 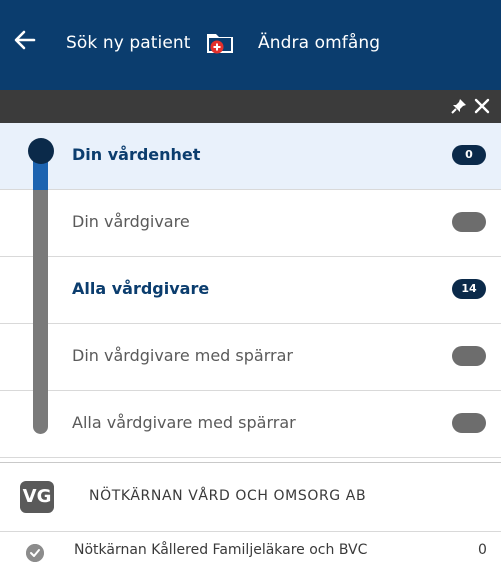 I want to click on panel-toolbar, so click(x=250, y=106).